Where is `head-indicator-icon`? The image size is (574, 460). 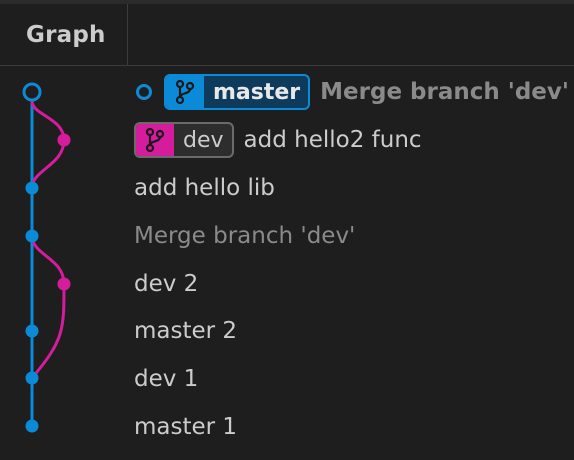
head-indicator-icon is located at coordinates (144, 92).